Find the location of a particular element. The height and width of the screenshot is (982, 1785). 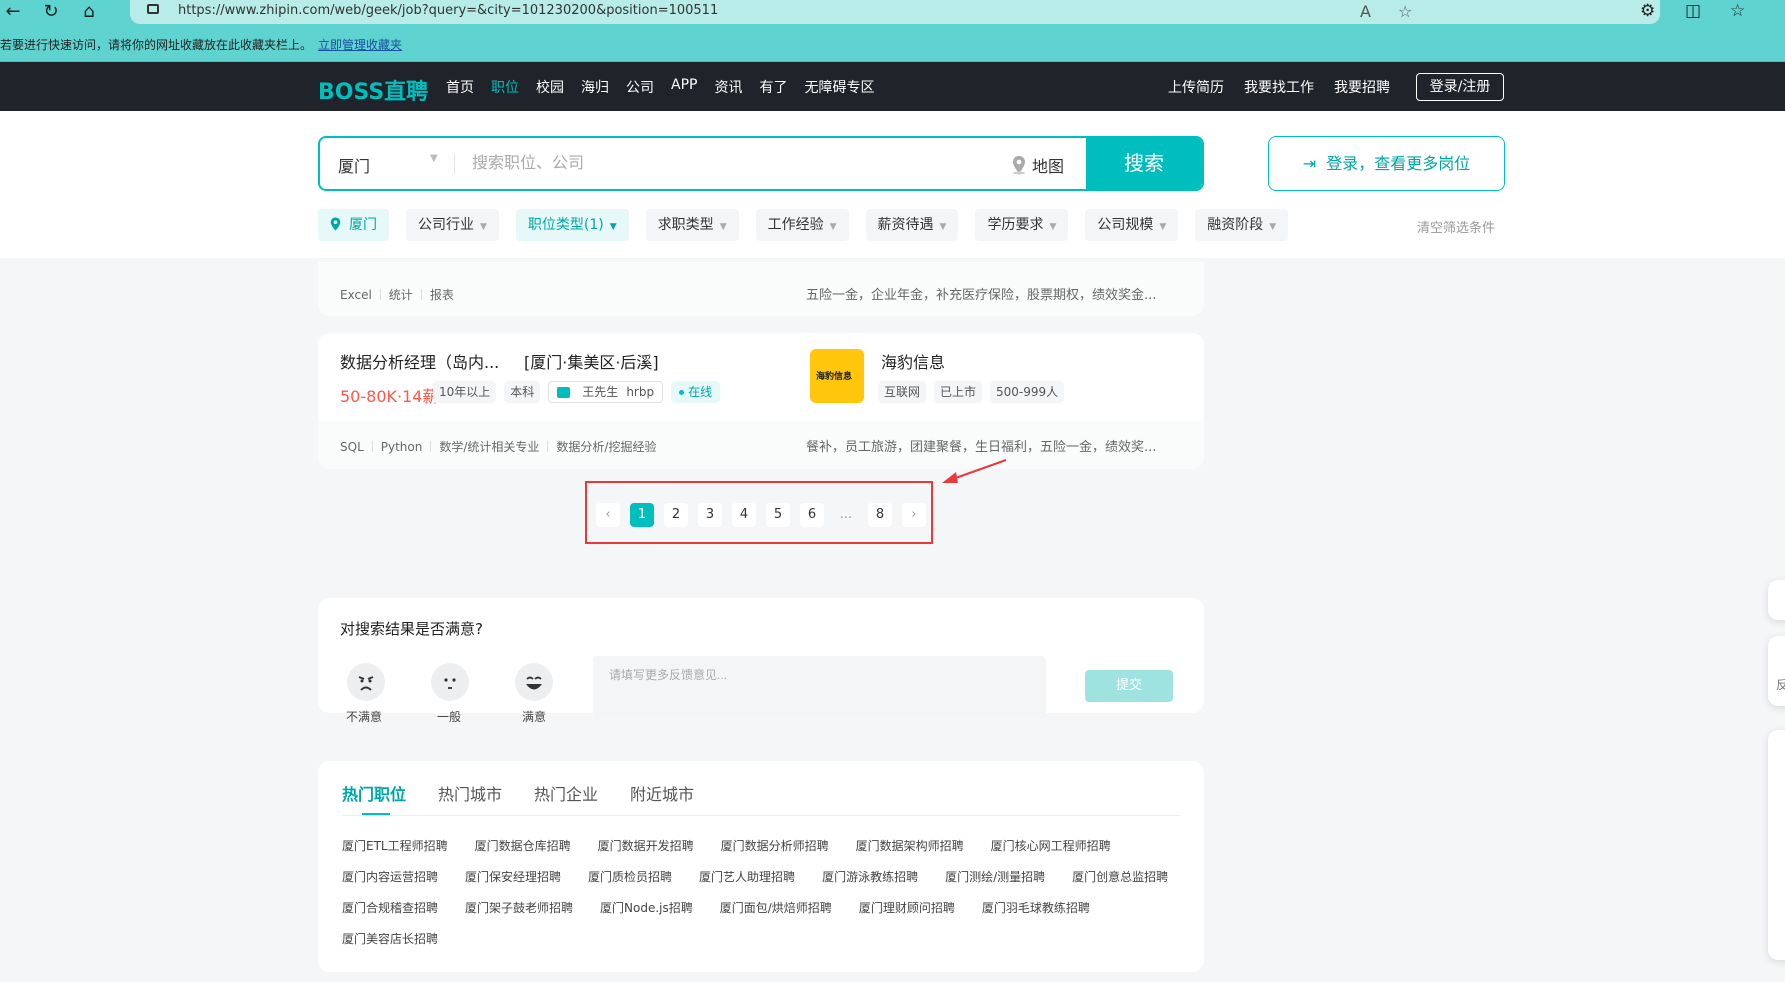

satisfied-face-icon is located at coordinates (534, 682).